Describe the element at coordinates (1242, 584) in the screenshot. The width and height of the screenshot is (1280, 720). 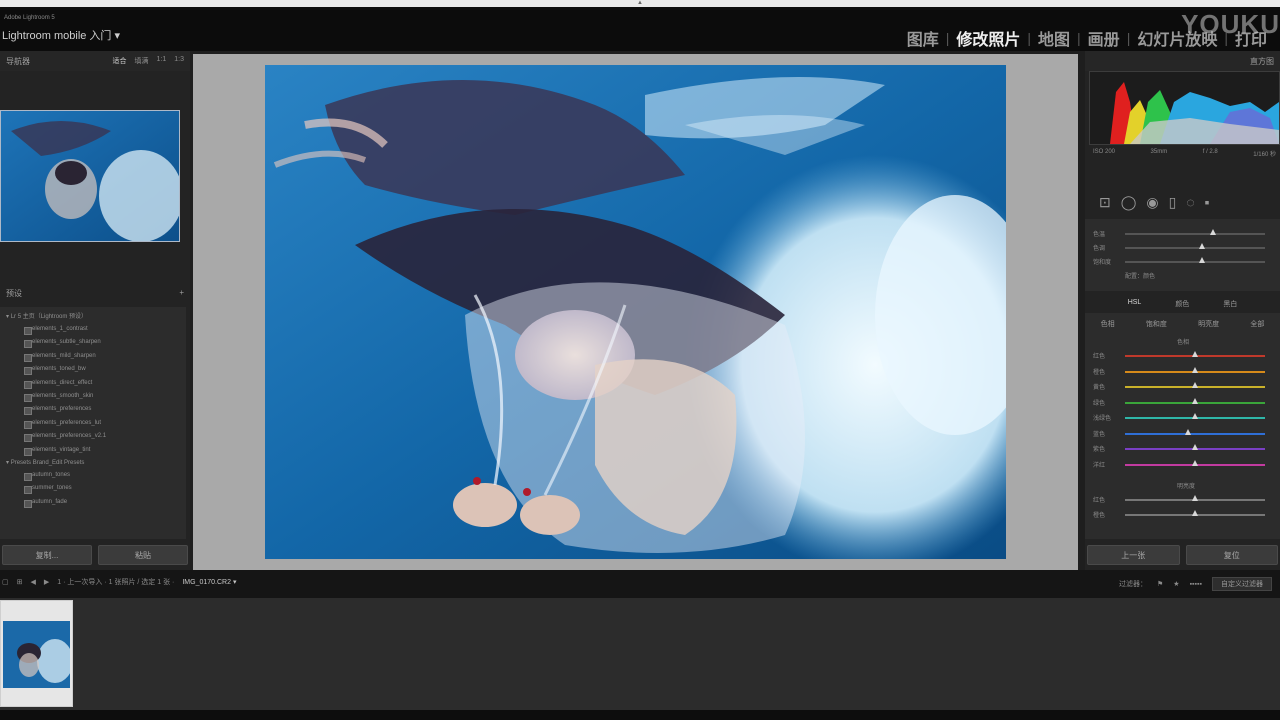
I see `custom-filter-select: 自定义过滤器` at that location.